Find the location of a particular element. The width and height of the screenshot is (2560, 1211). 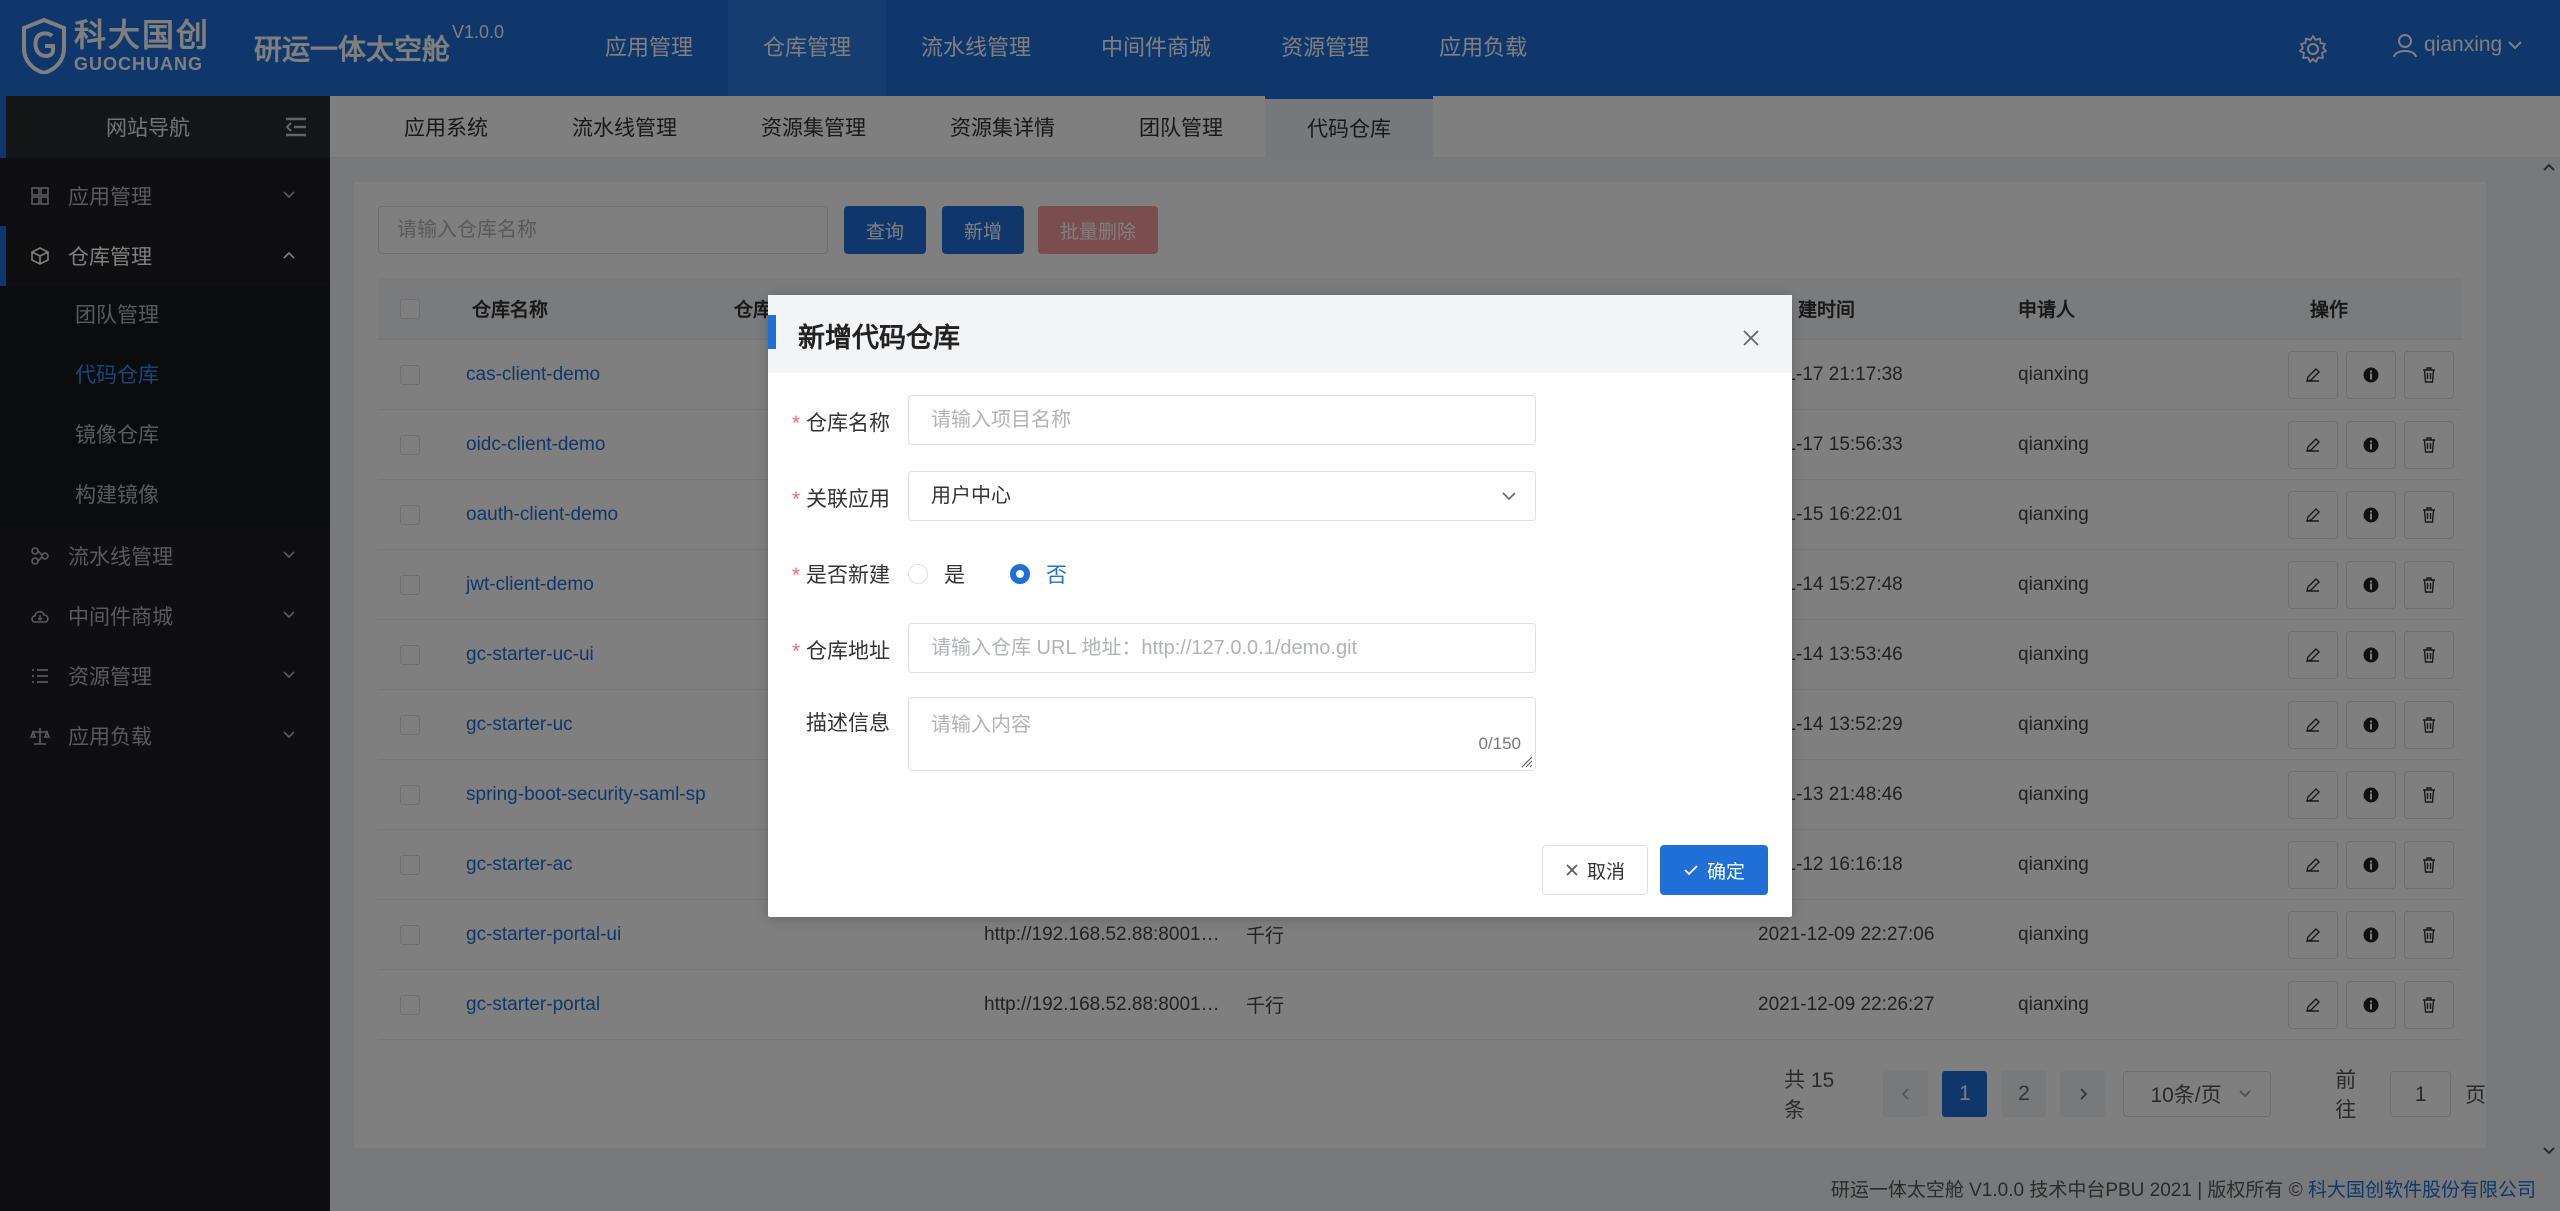

confirm-button: 确定 is located at coordinates (1714, 870).